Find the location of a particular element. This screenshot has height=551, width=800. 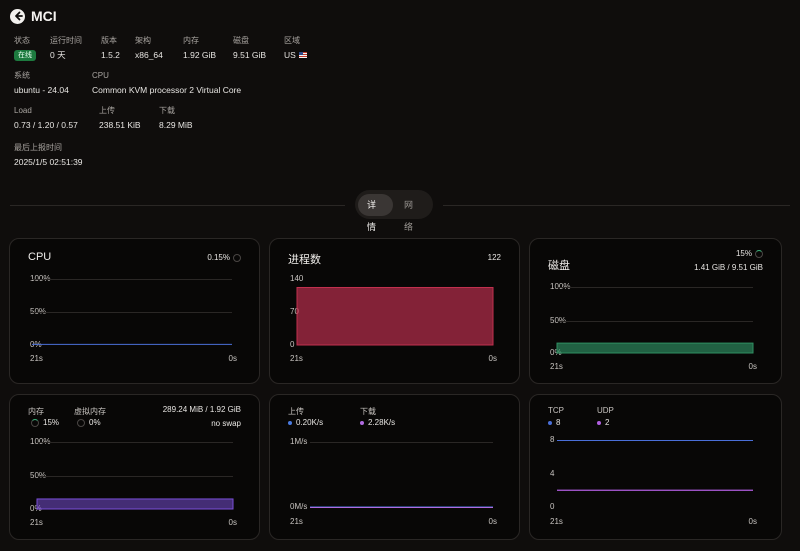

process-card: 进程数 122 140 70 0 21s 0s is located at coordinates (394, 311).